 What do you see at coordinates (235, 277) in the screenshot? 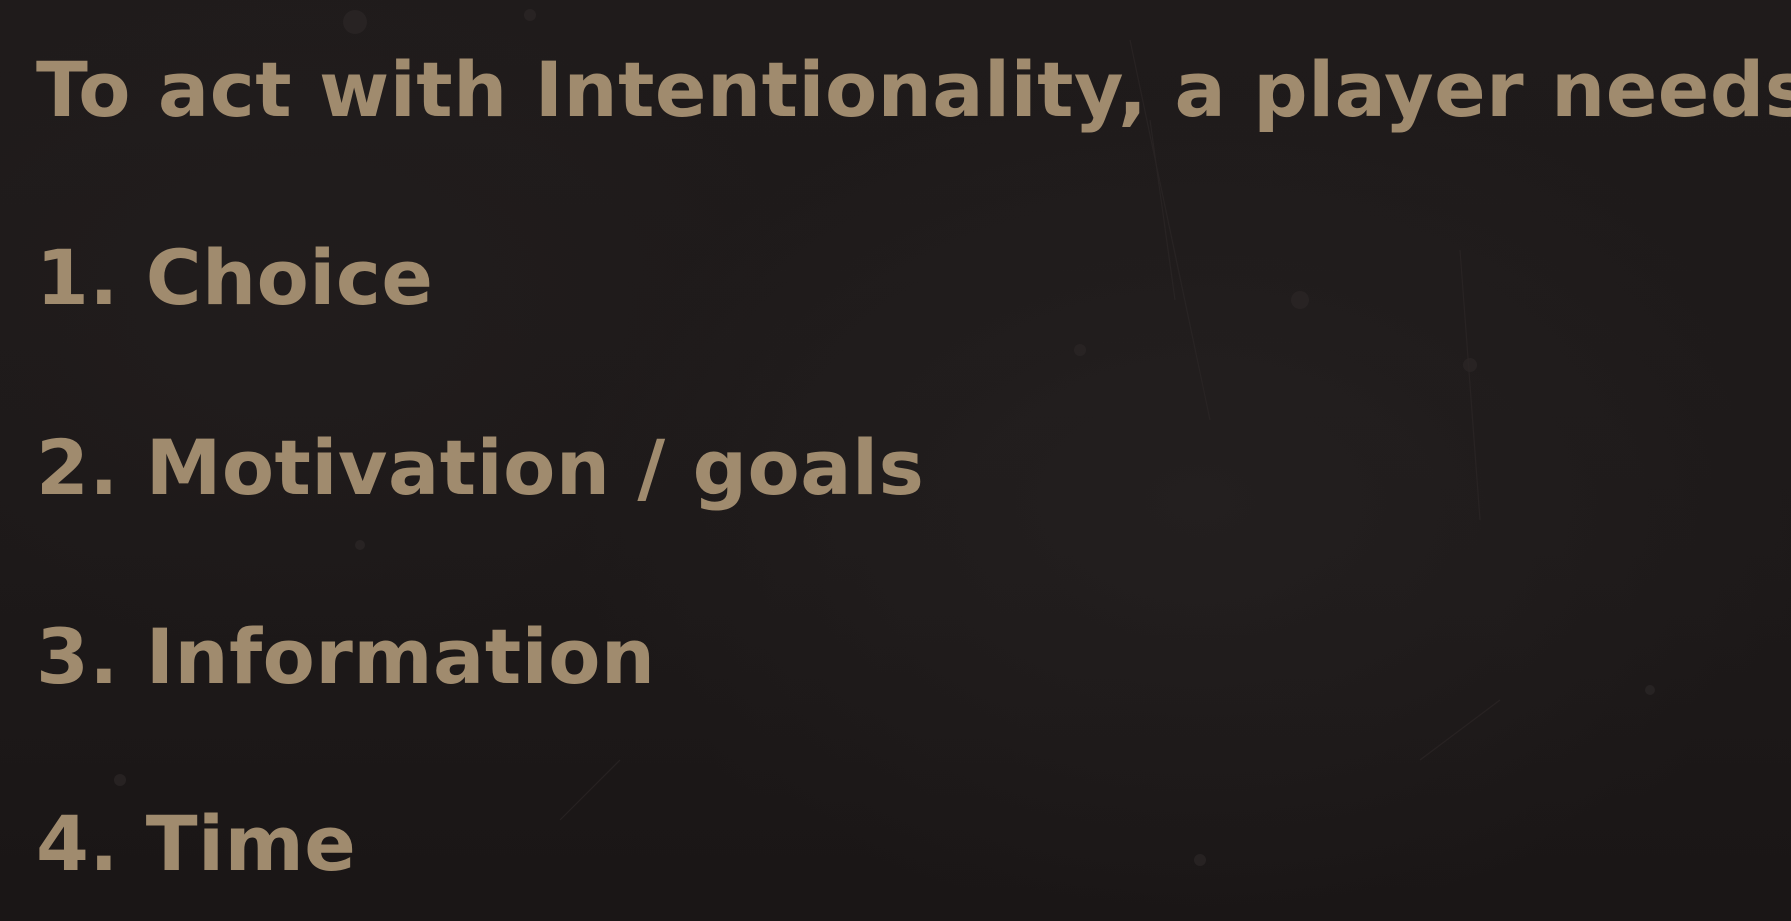
I see `list-item-choice: 1. Choice` at bounding box center [235, 277].